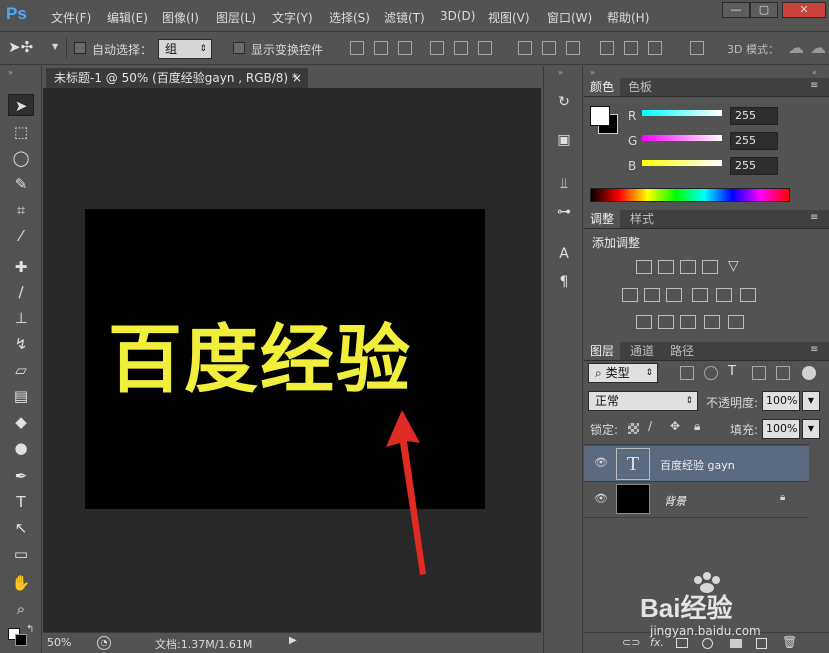  Describe the element at coordinates (688, 267) in the screenshot. I see `curves-icon` at that location.